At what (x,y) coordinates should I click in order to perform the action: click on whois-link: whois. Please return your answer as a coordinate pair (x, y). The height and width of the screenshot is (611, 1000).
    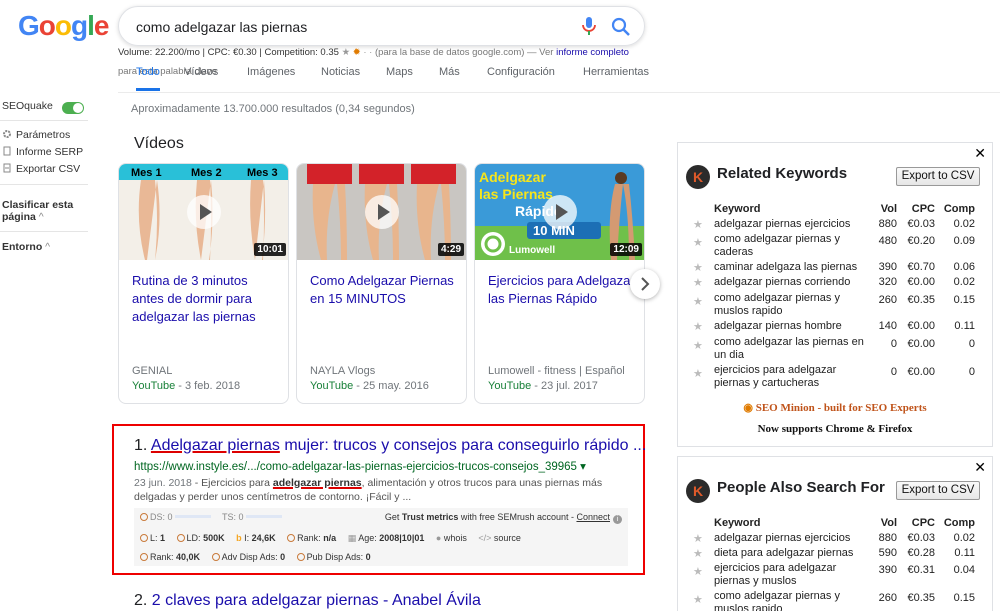
    Looking at the image, I should click on (455, 538).